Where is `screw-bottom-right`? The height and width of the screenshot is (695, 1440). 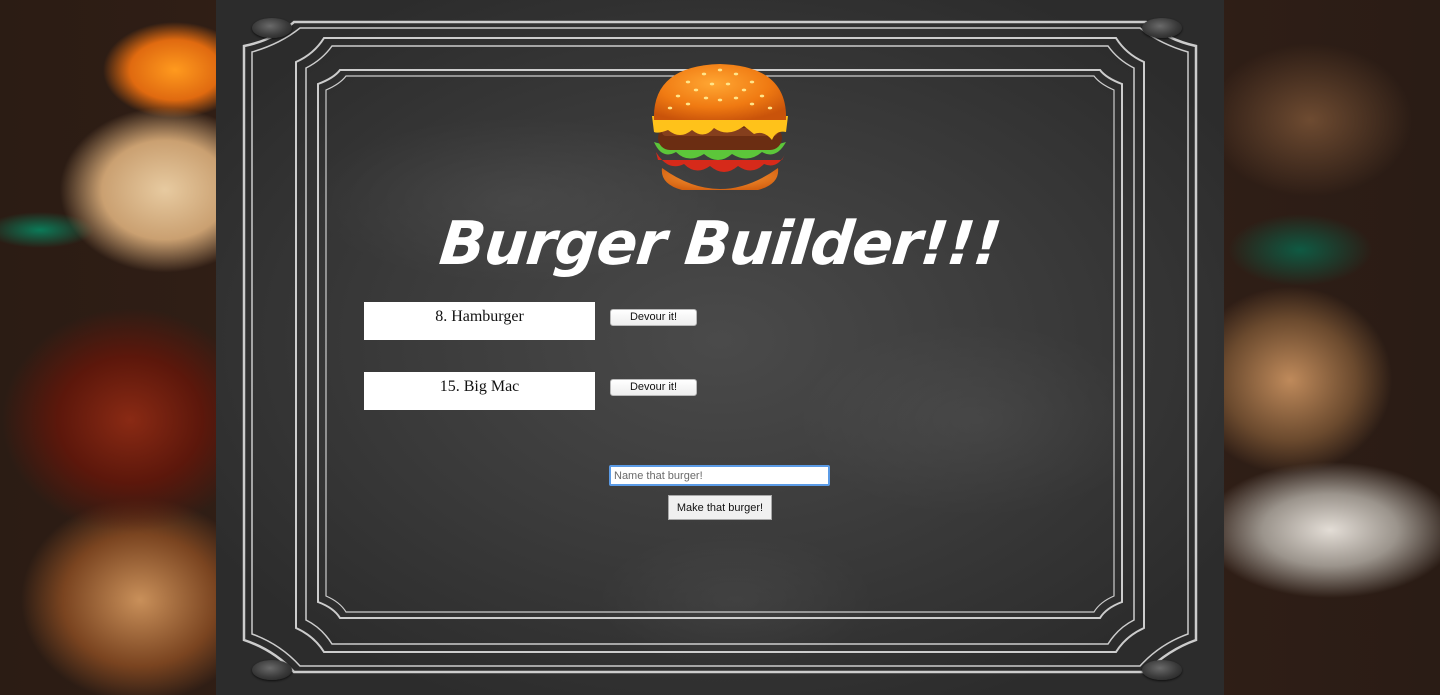
screw-bottom-right is located at coordinates (1162, 670).